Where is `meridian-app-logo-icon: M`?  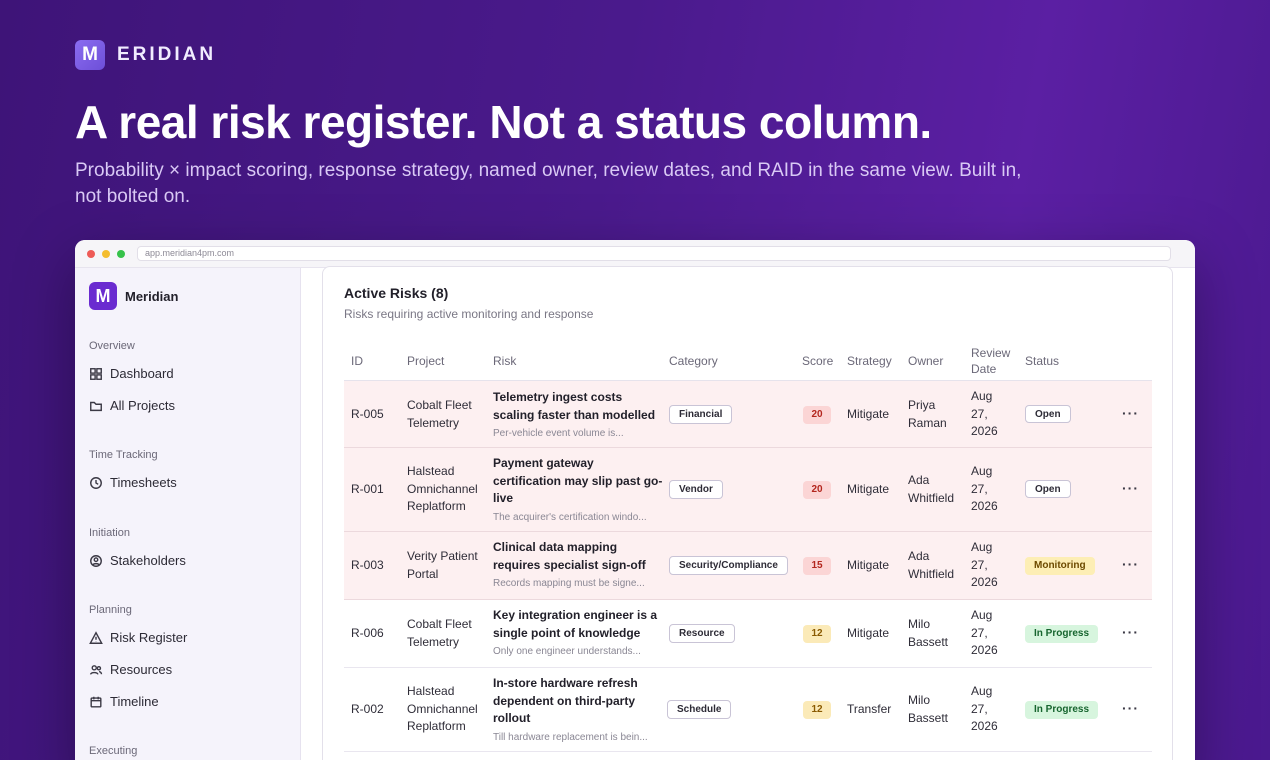 meridian-app-logo-icon: M is located at coordinates (103, 296).